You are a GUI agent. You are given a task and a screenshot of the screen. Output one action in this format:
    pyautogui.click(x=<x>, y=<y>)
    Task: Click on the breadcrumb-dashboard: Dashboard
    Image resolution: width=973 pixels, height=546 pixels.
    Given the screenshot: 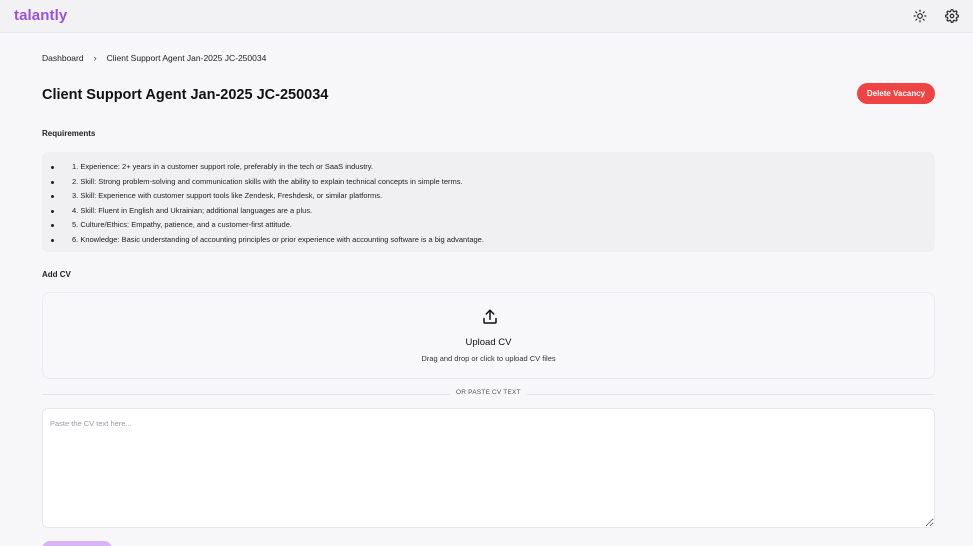 What is the action you would take?
    pyautogui.click(x=63, y=58)
    